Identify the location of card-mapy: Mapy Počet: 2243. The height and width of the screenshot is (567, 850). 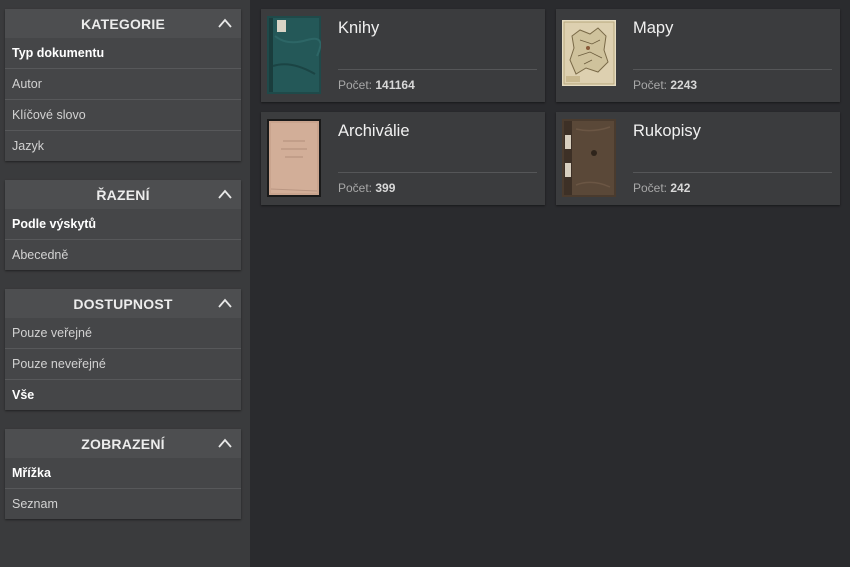
(698, 55).